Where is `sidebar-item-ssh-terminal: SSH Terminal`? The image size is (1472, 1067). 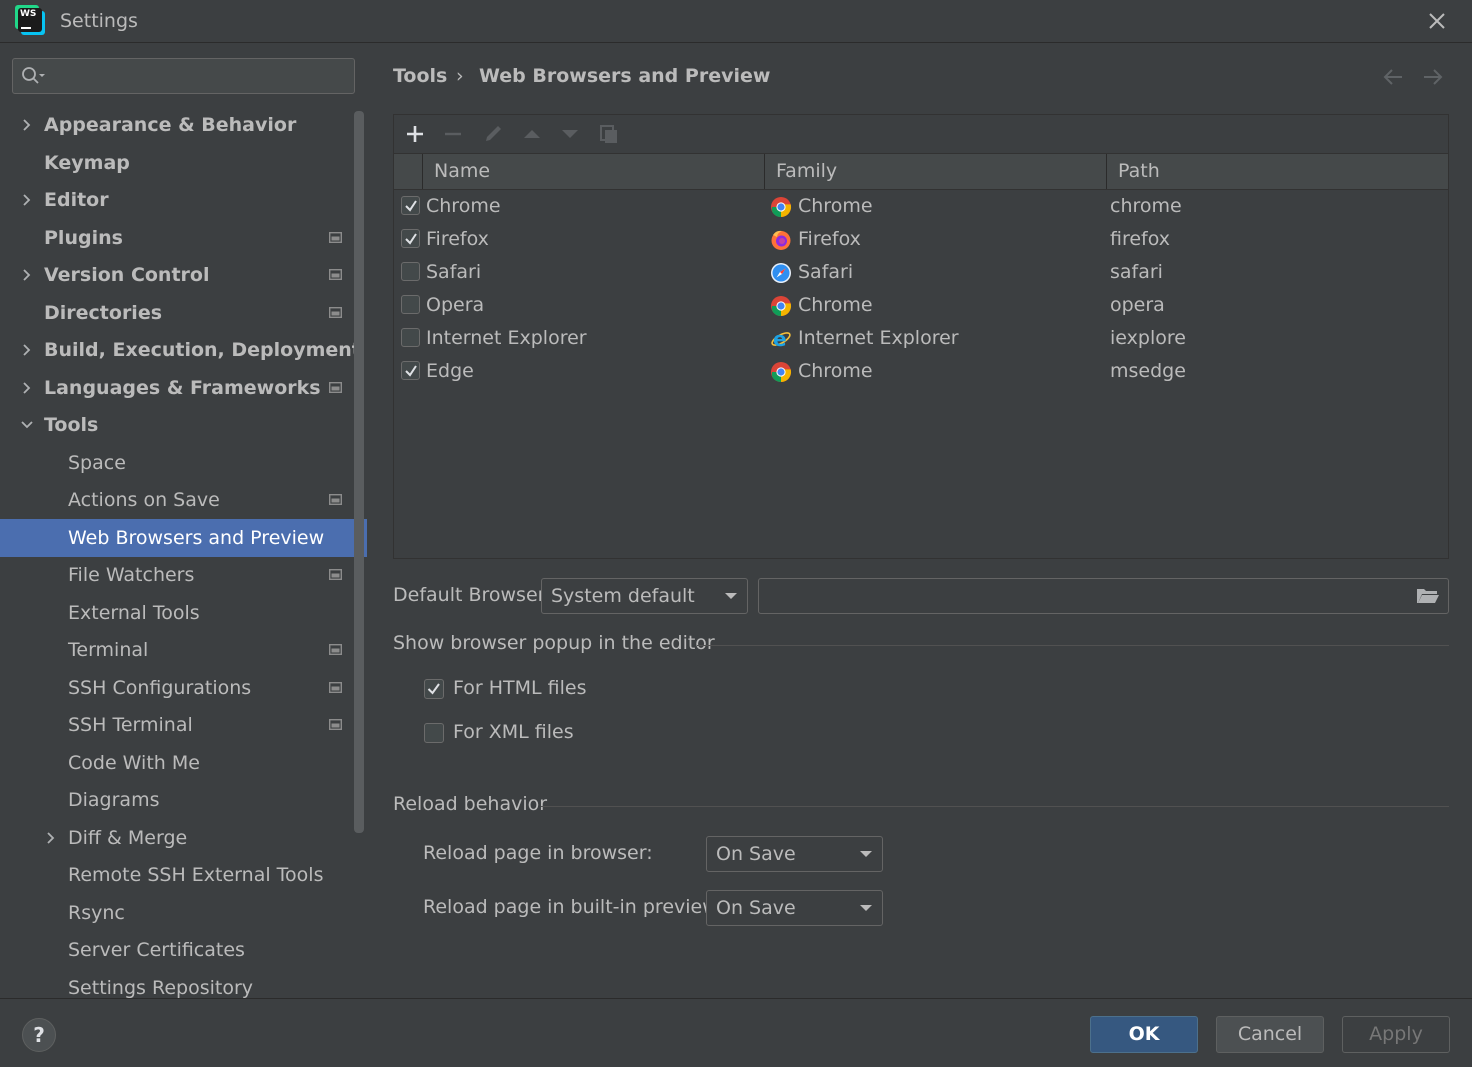 sidebar-item-ssh-terminal: SSH Terminal is located at coordinates (183, 725).